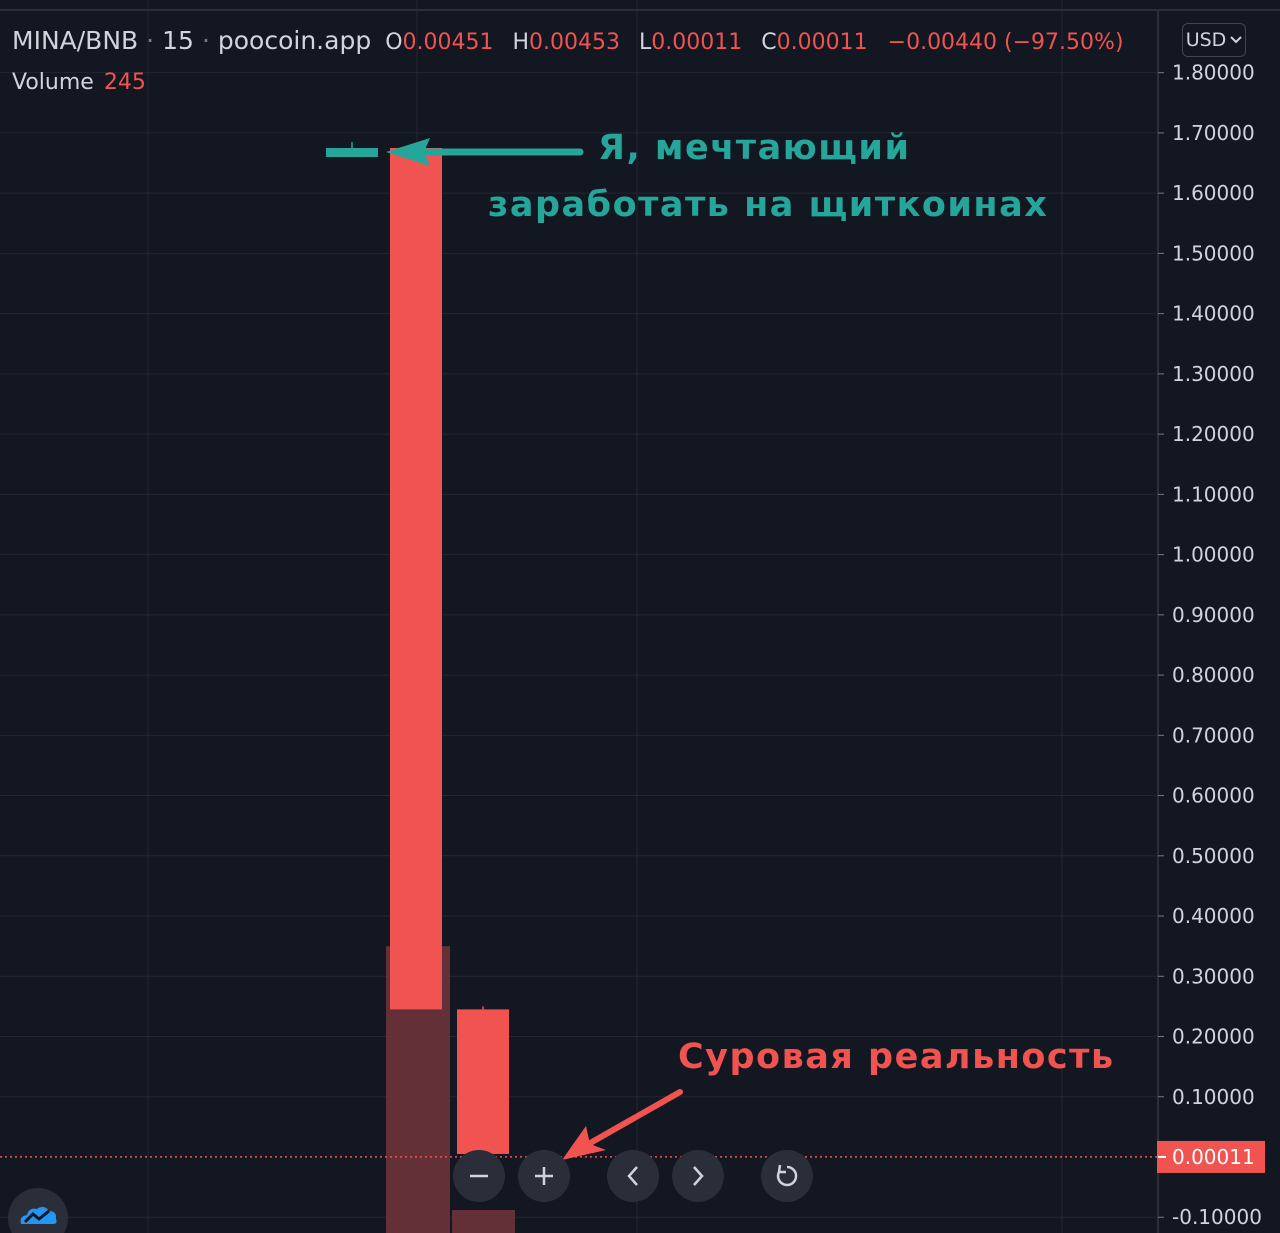 The height and width of the screenshot is (1233, 1280). I want to click on high-value: 0.00453, so click(575, 42).